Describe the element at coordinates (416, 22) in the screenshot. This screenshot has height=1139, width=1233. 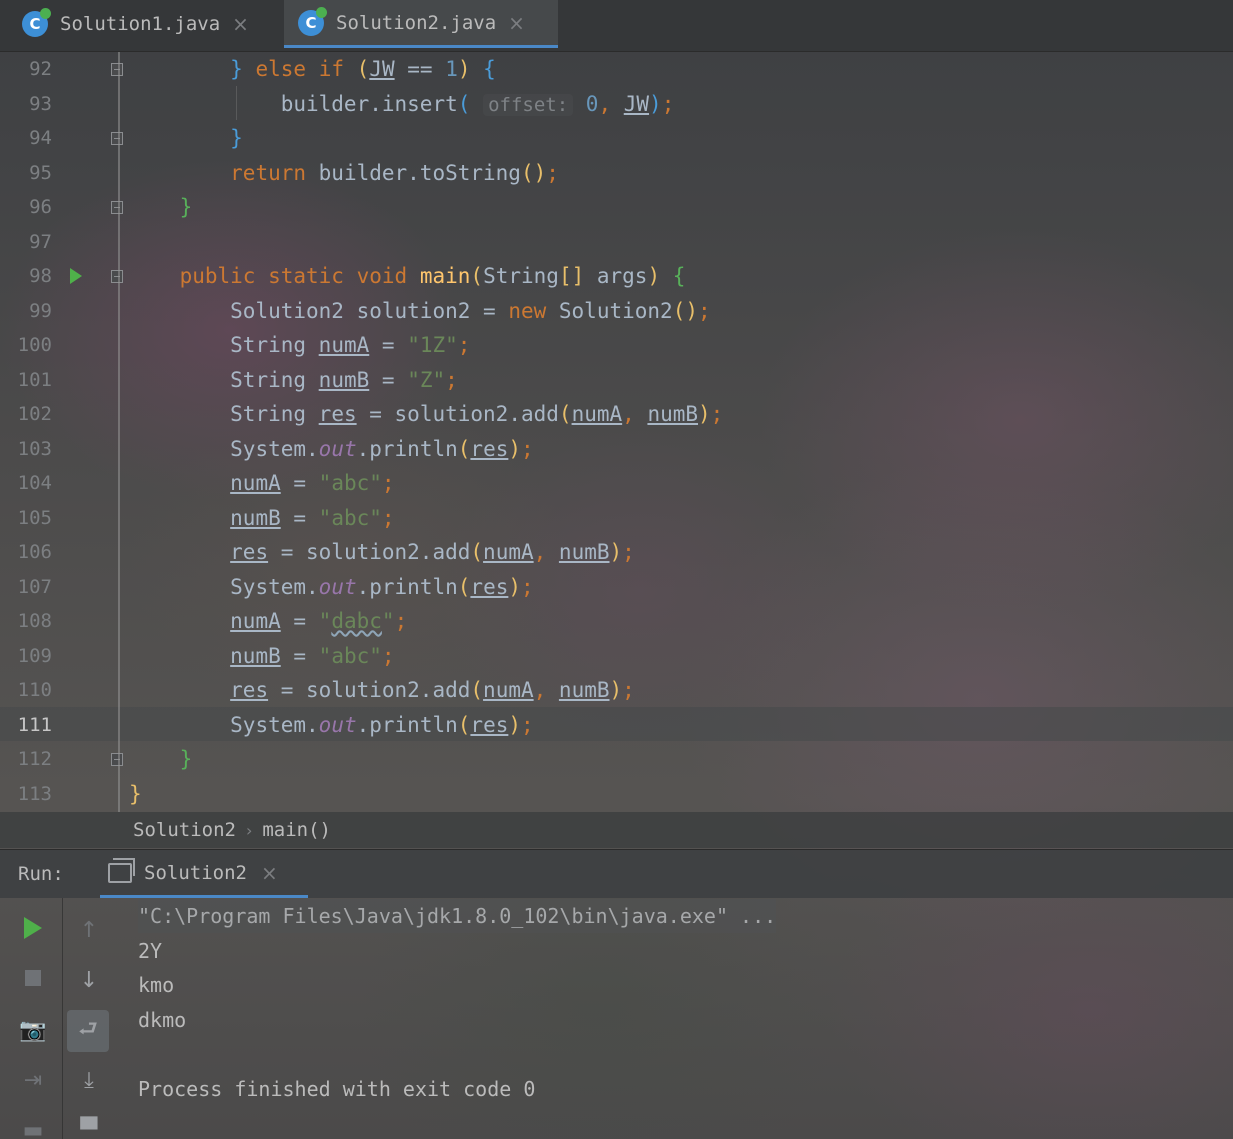
I see `tab-label: Solution2.java` at that location.